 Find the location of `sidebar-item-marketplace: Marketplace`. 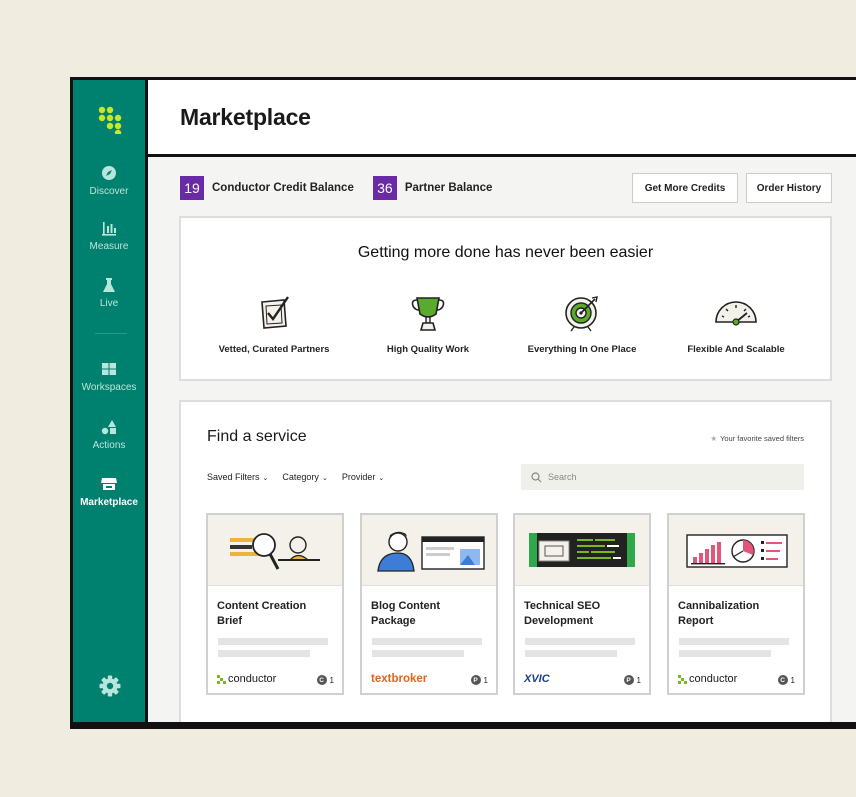

sidebar-item-marketplace: Marketplace is located at coordinates (109, 491).